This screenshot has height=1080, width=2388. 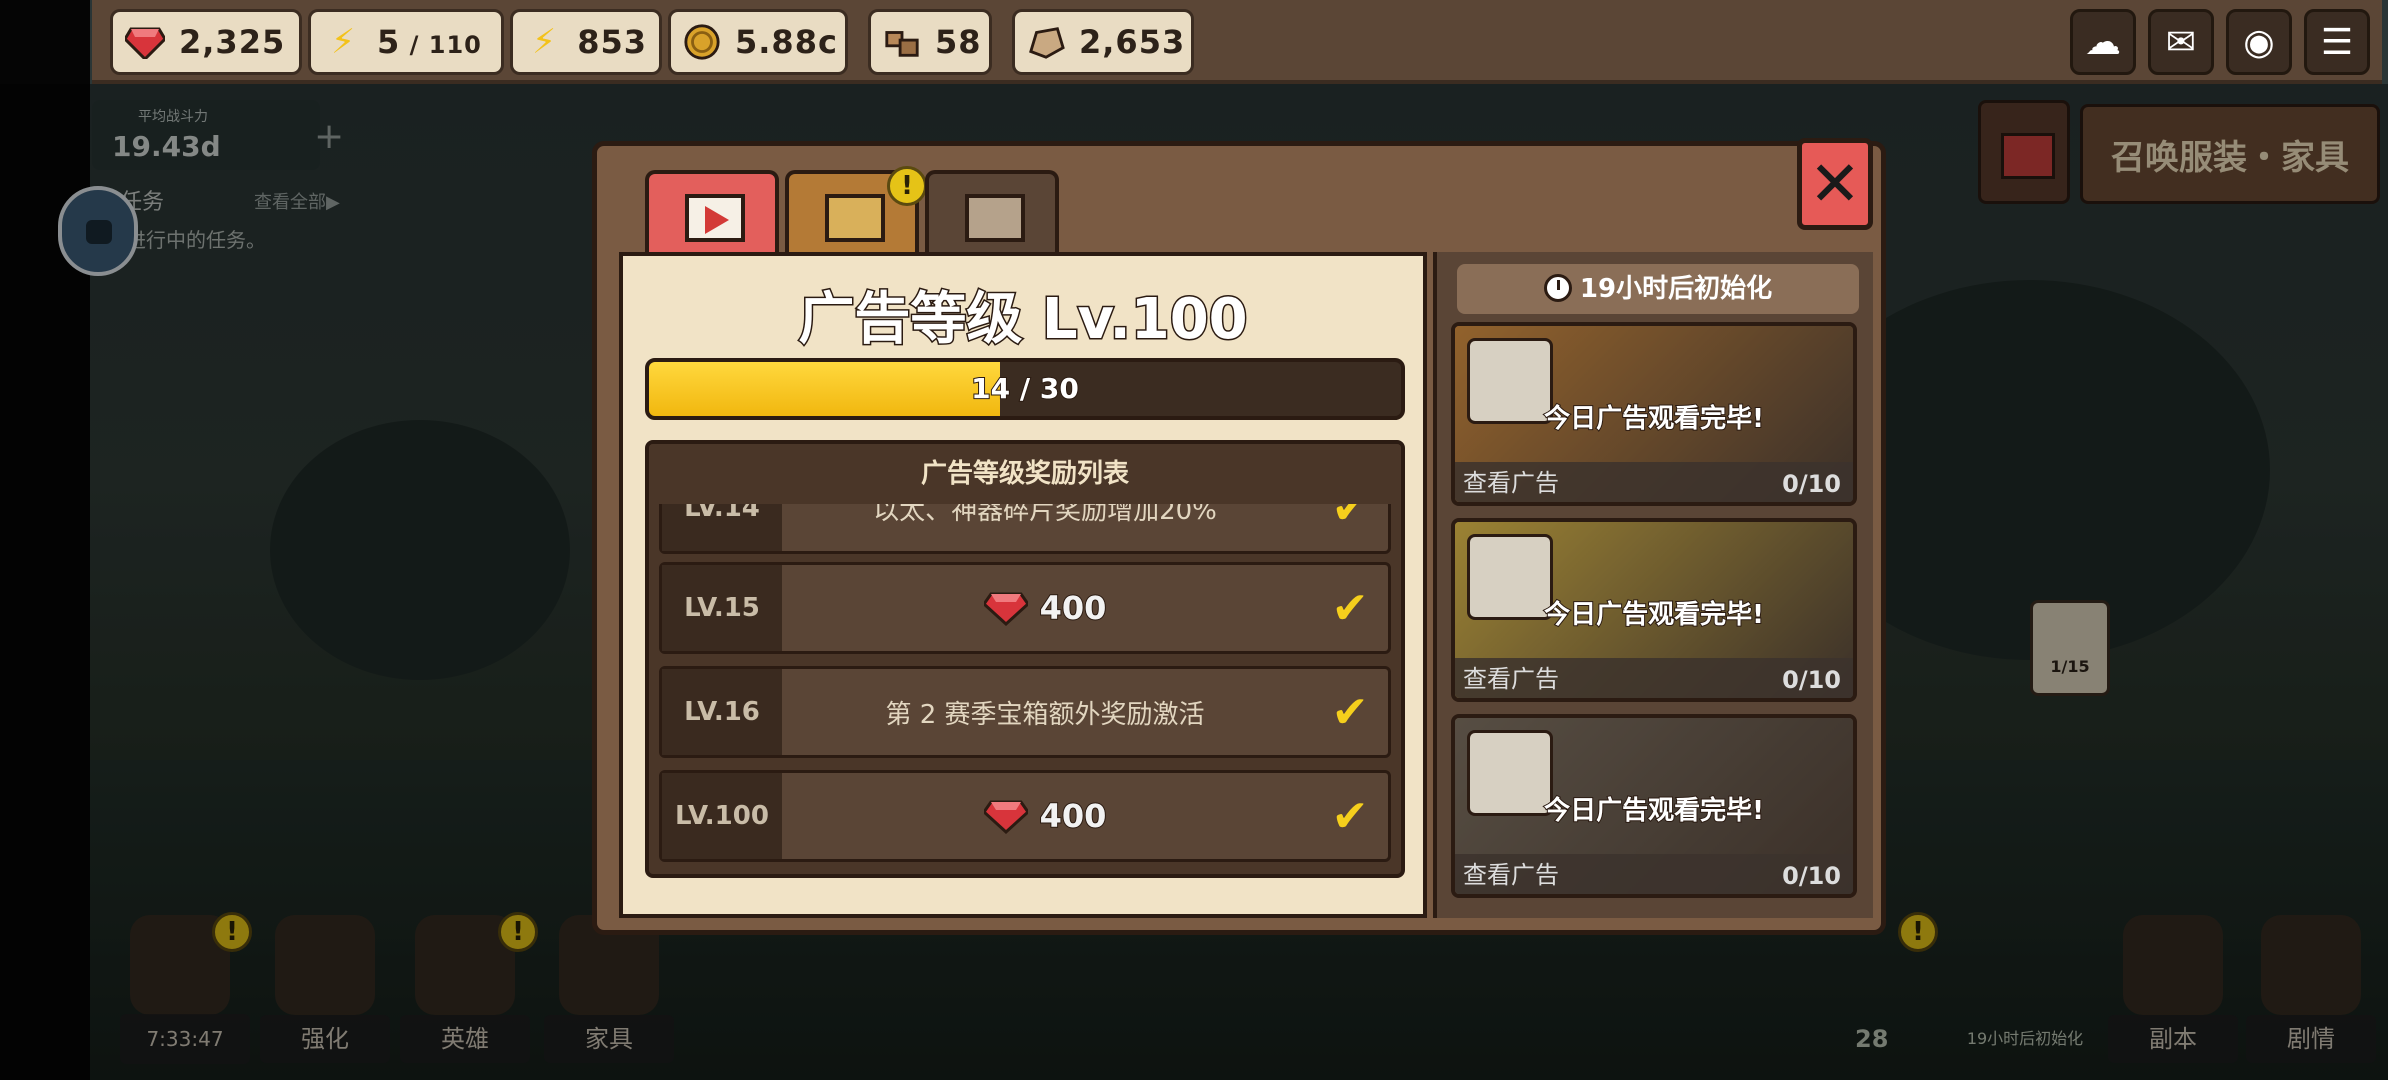 What do you see at coordinates (995, 218) in the screenshot?
I see `bag-icon` at bounding box center [995, 218].